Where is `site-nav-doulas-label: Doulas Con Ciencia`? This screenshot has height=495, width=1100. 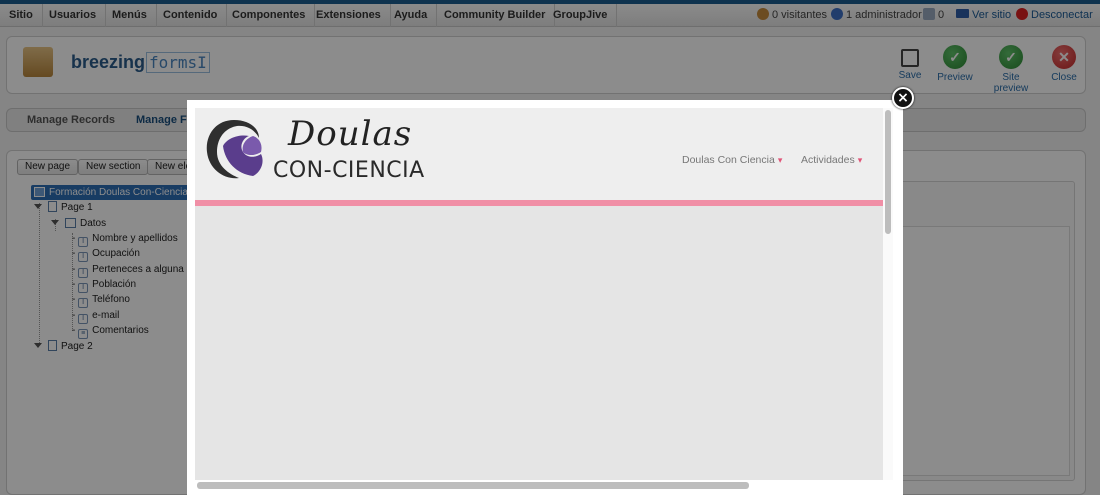 site-nav-doulas-label: Doulas Con Ciencia is located at coordinates (728, 160).